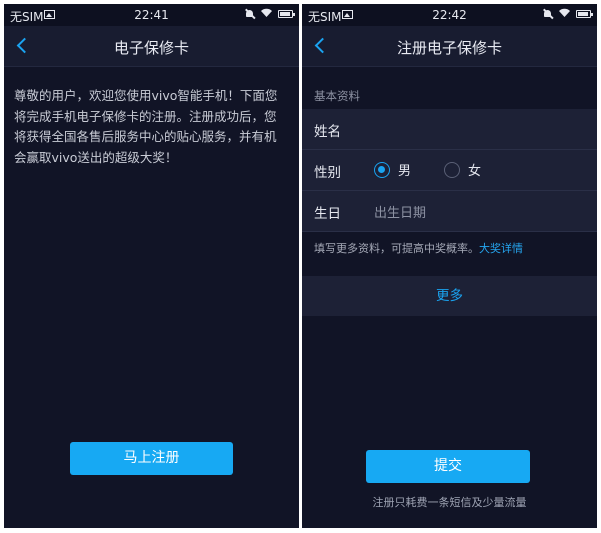  Describe the element at coordinates (337, 96) in the screenshot. I see `section-title-basic-info: 基本资料` at that location.